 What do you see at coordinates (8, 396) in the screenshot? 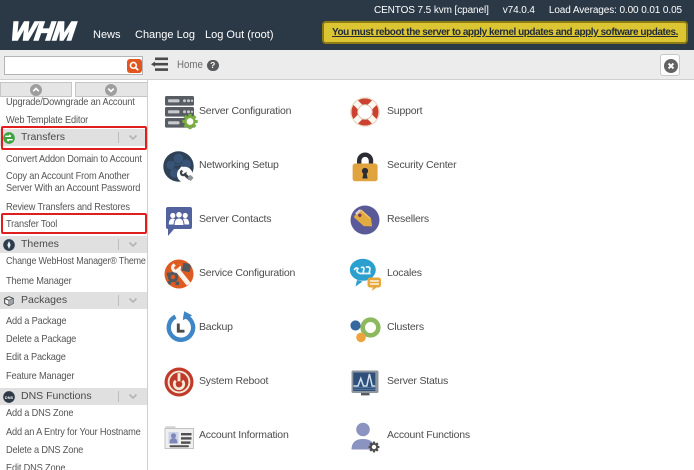
I see `svg-text: DNS` at bounding box center [8, 396].